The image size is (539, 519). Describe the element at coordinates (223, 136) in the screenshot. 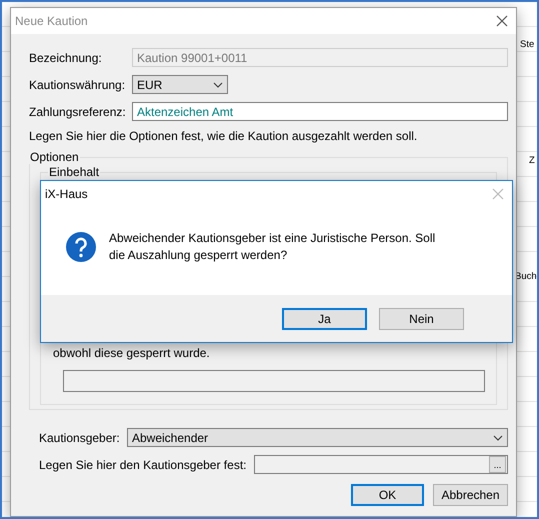

I see `info-text: Legen Sie hier die Optionen fest, wie die Kaution ausgezahlt werden soll.` at that location.